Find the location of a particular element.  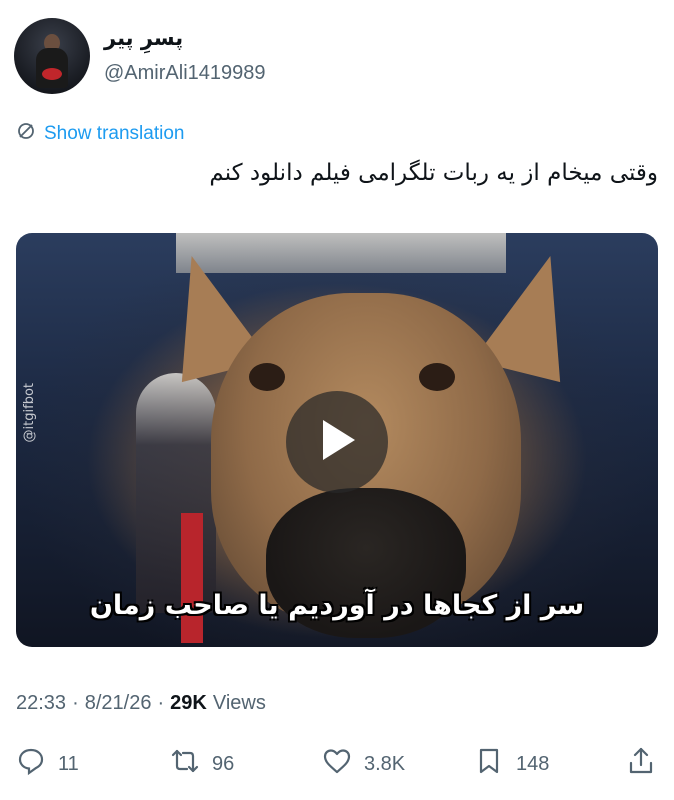

tweet-meta: 22:33 · 8/21/26 · 29K Views is located at coordinates (141, 703).